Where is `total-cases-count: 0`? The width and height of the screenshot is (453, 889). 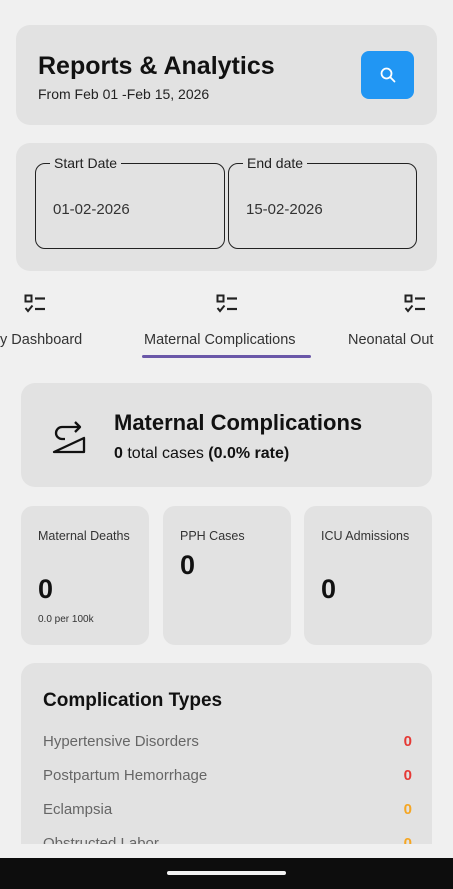
total-cases-count: 0 is located at coordinates (118, 453).